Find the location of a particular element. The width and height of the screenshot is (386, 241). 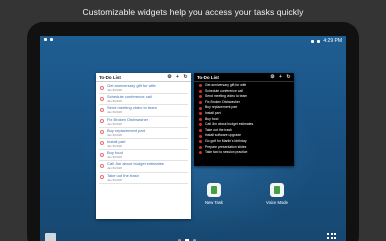

new-task-shortcut: New Task is located at coordinates (214, 194).